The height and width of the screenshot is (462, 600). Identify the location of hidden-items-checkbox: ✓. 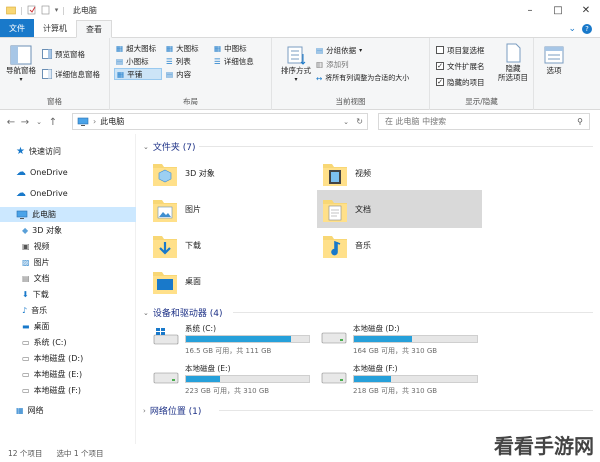
(440, 82).